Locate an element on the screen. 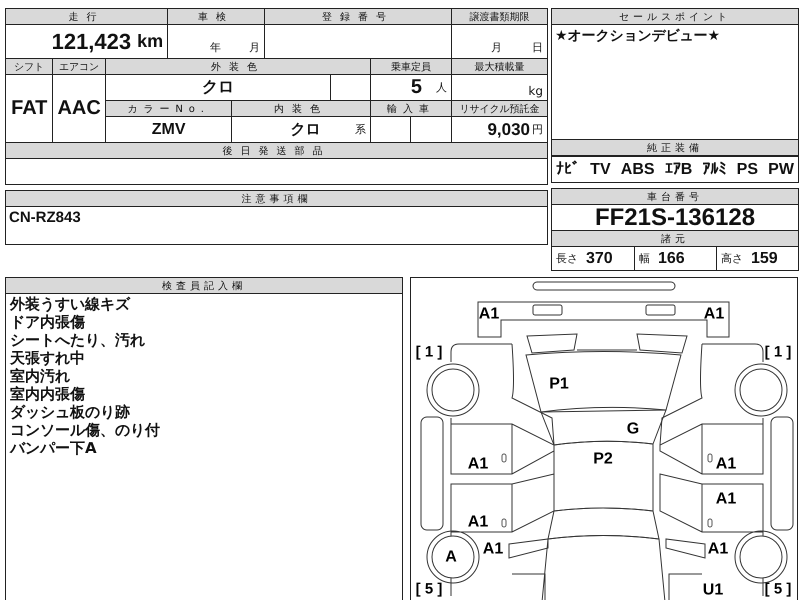 The width and height of the screenshot is (800, 600). column-header: 車検 is located at coordinates (216, 16).